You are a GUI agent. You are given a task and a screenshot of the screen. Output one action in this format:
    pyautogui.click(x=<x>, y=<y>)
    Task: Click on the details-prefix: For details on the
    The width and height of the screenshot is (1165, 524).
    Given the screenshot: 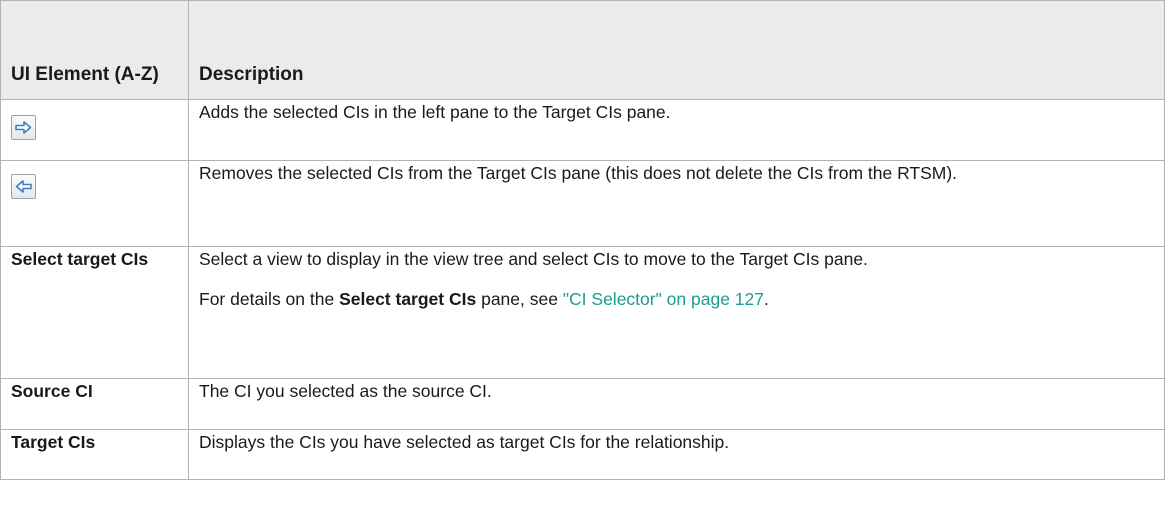 What is the action you would take?
    pyautogui.click(x=269, y=299)
    